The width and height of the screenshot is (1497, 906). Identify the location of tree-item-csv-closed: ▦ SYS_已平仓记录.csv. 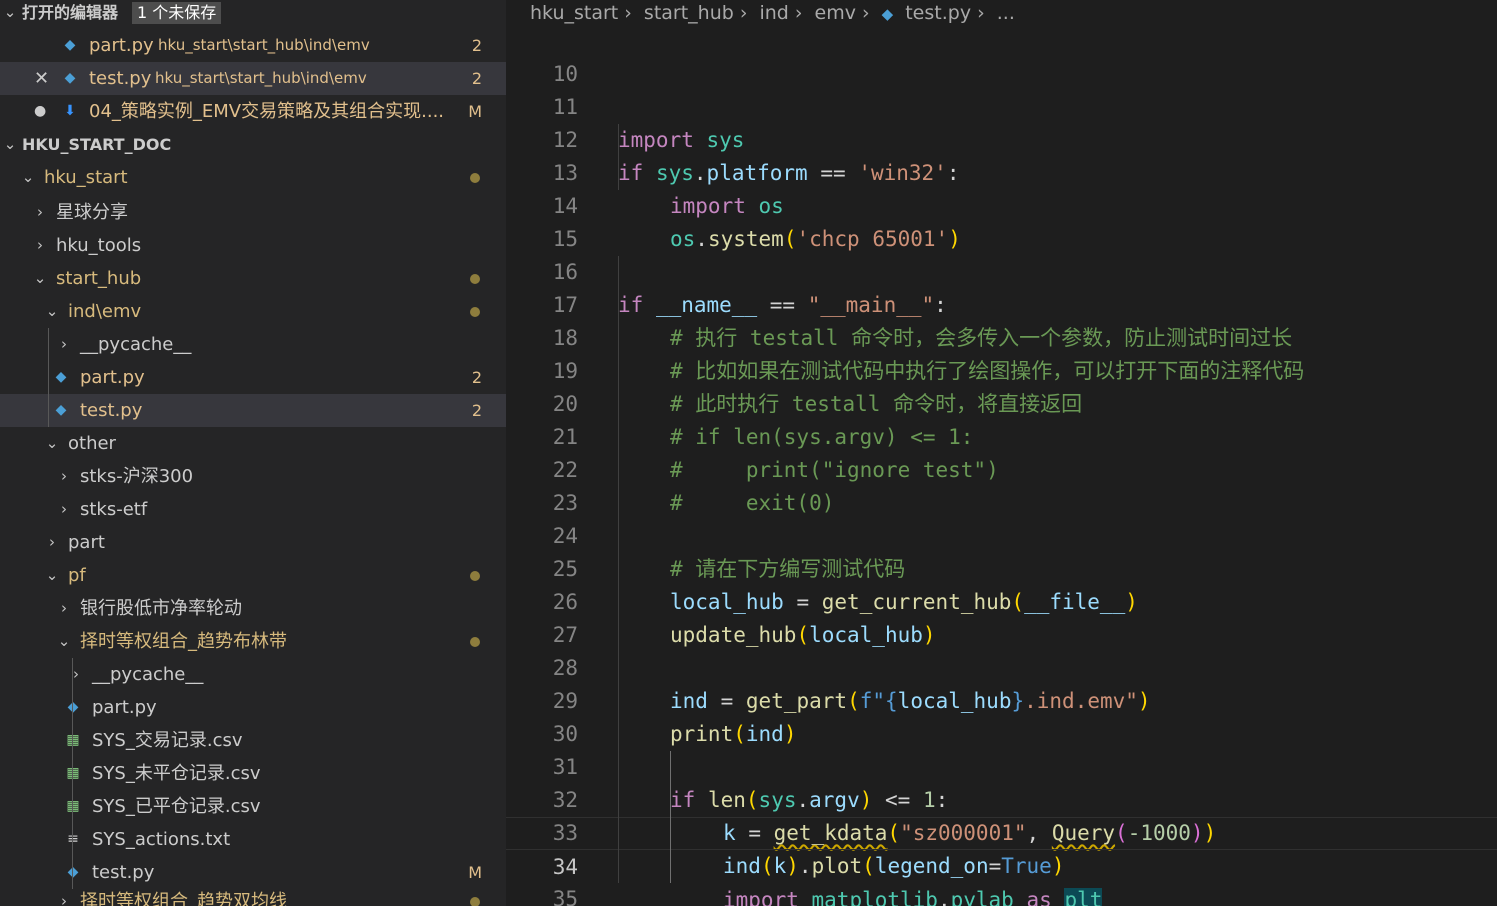
(253, 806).